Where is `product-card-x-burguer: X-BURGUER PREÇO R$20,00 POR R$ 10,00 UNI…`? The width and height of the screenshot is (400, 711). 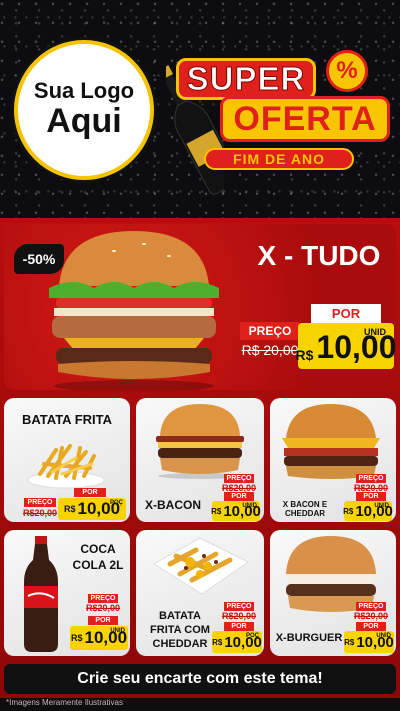
product-card-x-burguer: X-BURGUER PREÇO R$20,00 POR R$ 10,00 UNI… is located at coordinates (333, 593).